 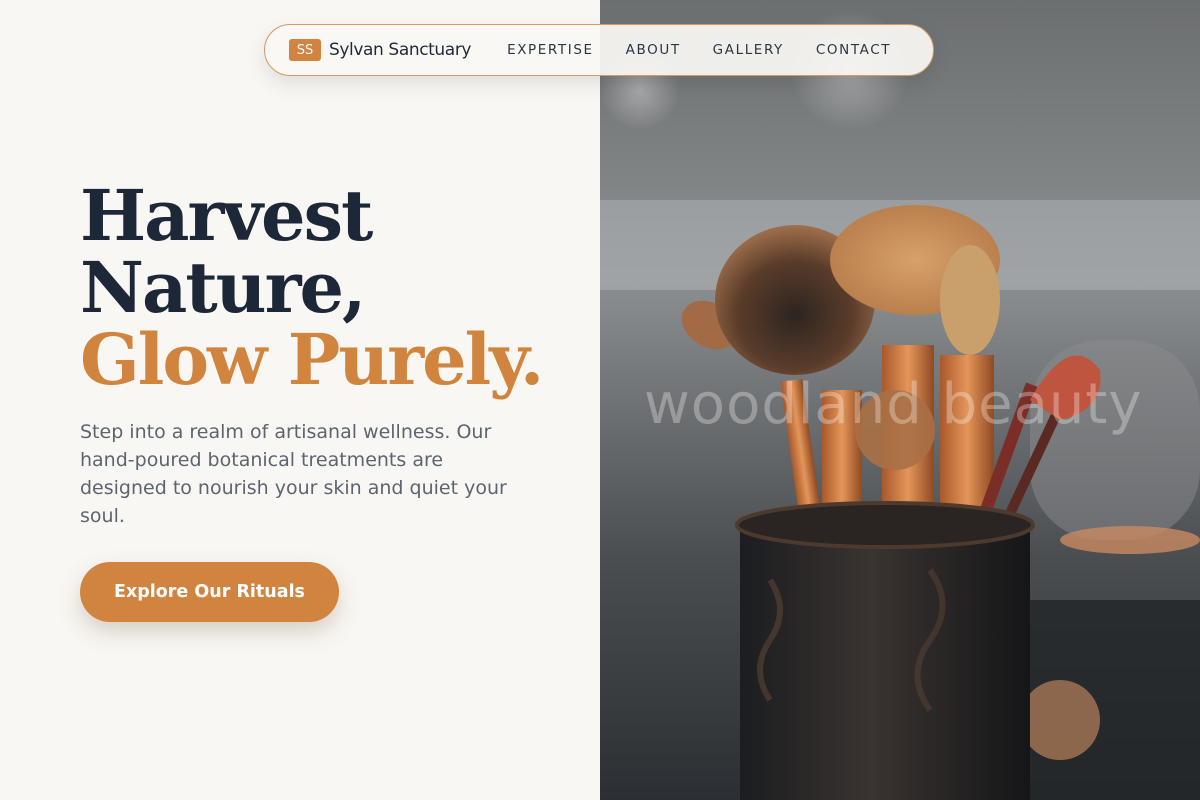 What do you see at coordinates (312, 359) in the screenshot?
I see `headline-line-3: Glow Purely.` at bounding box center [312, 359].